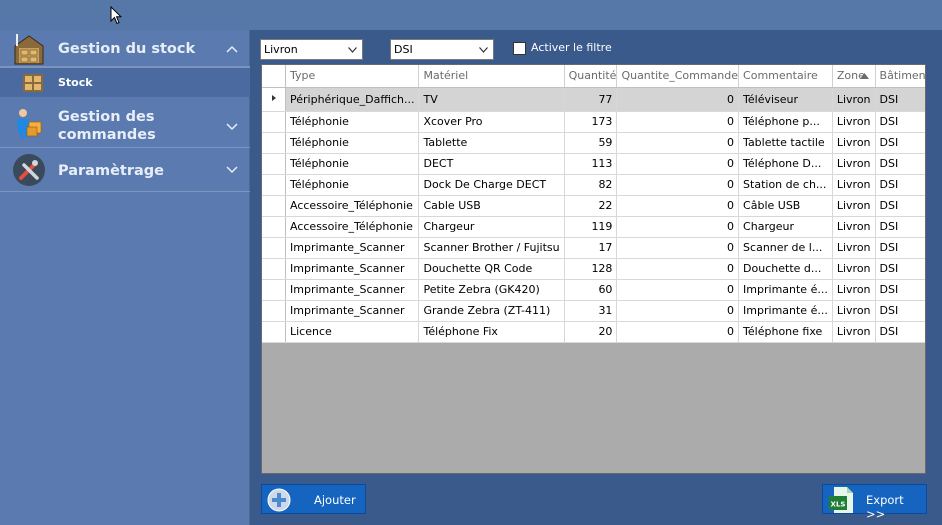  I want to click on column-header: Type, so click(352, 76).